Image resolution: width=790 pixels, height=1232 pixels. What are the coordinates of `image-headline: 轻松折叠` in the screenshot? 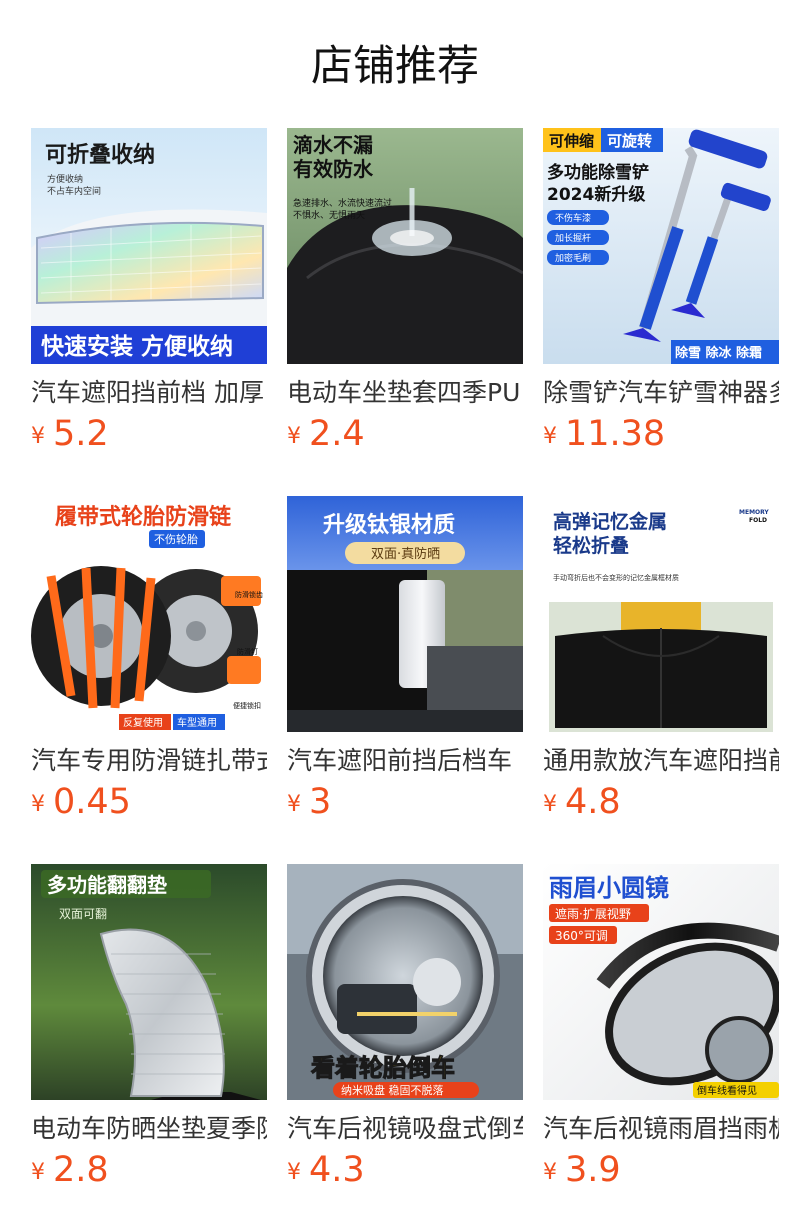 It's located at (591, 545).